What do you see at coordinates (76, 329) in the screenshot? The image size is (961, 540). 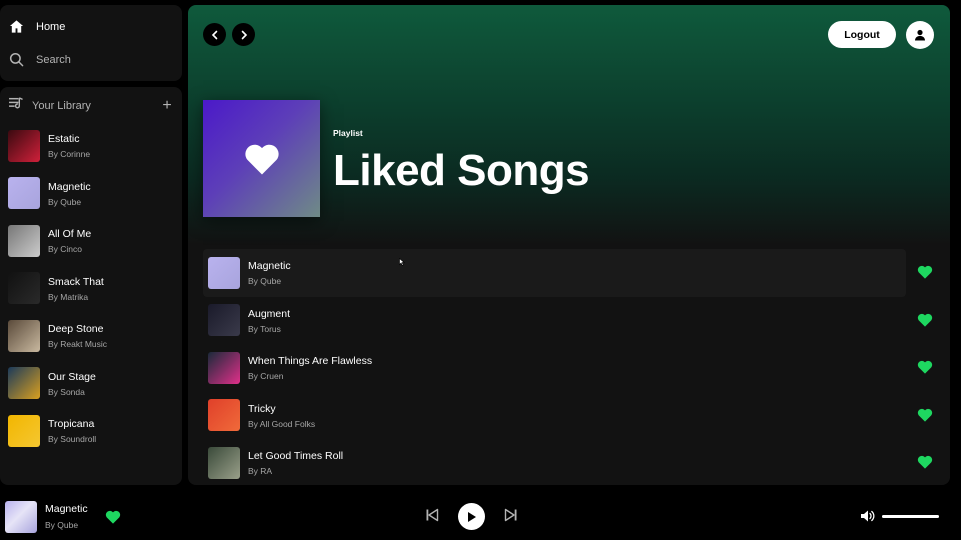 I see `library-item-title: Deep Stone` at bounding box center [76, 329].